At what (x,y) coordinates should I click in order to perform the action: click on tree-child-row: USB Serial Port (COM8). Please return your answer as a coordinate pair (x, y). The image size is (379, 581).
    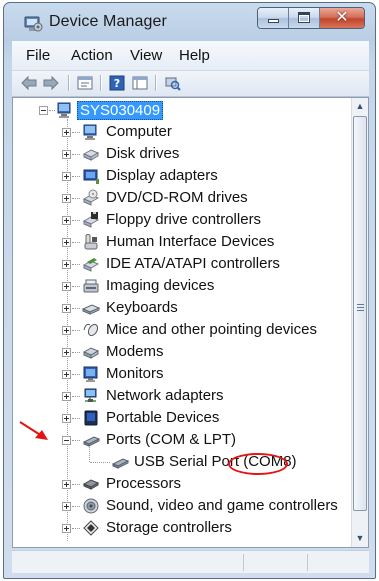
    Looking at the image, I should click on (180, 460).